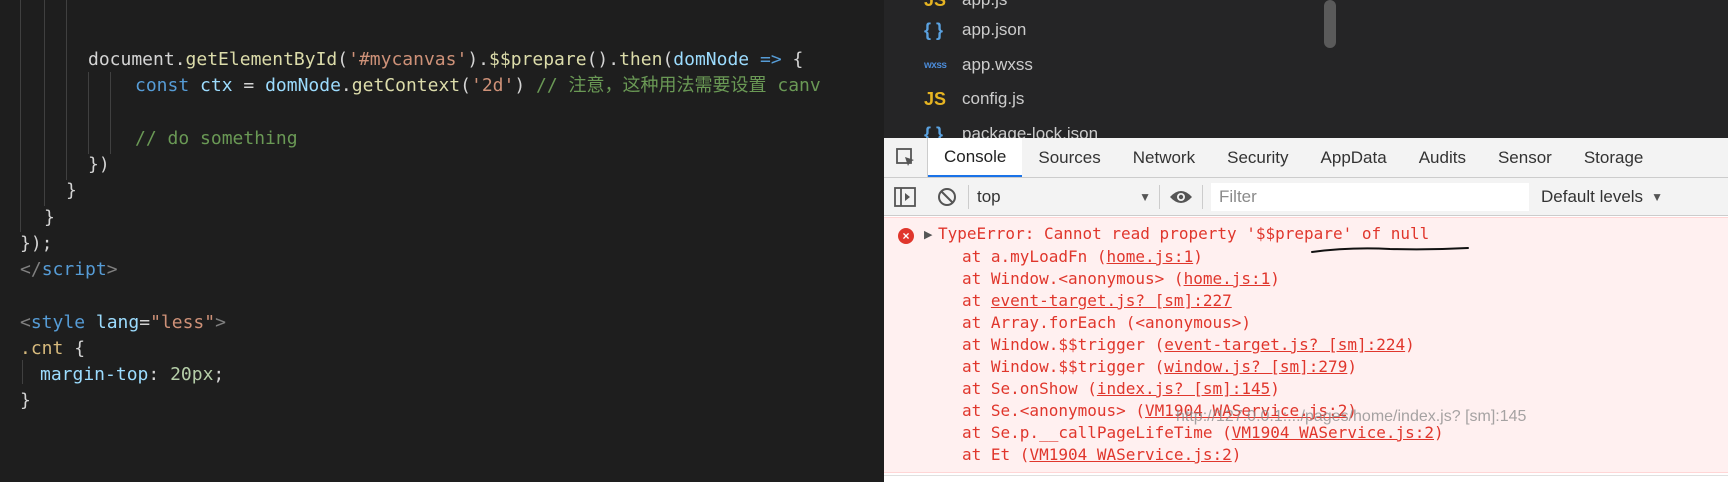 This screenshot has width=1728, height=482. Describe the element at coordinates (220, 322) in the screenshot. I see `code-token: >` at that location.